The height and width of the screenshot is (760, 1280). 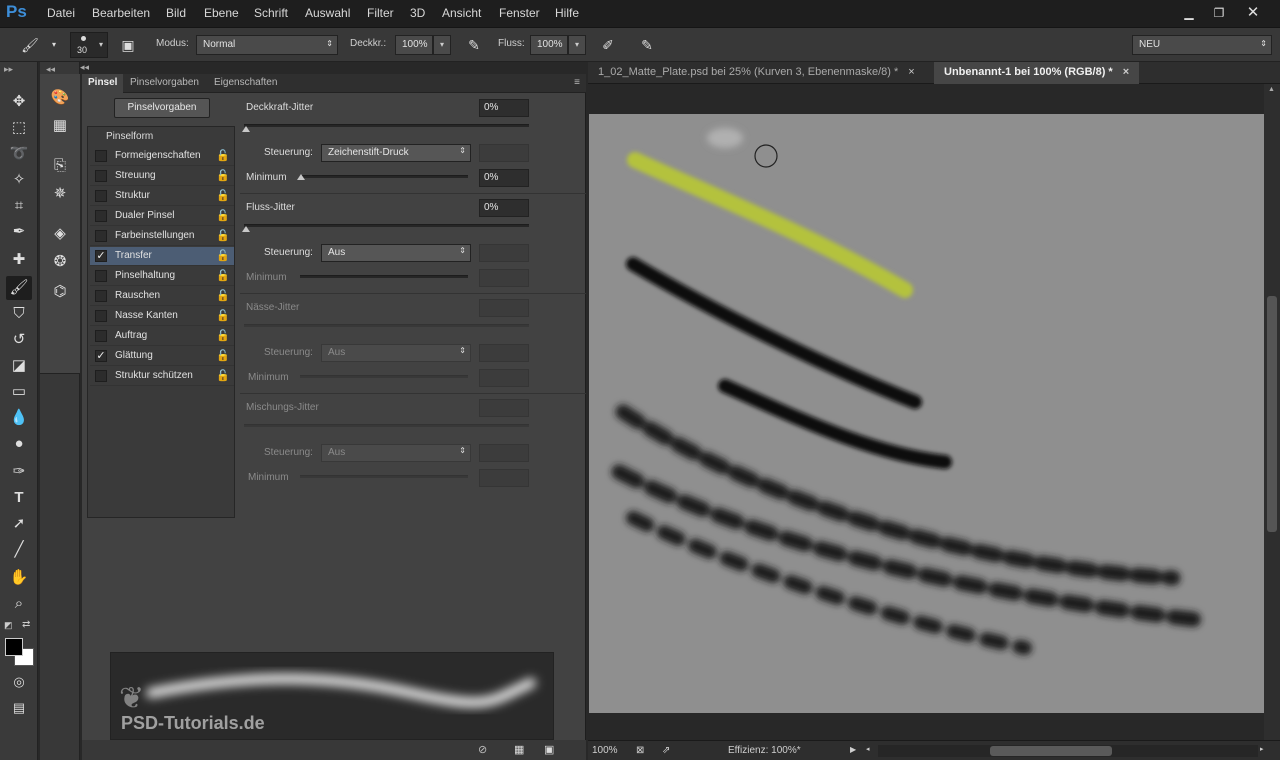 What do you see at coordinates (519, 13) in the screenshot?
I see `menu-fenster: Fenster` at bounding box center [519, 13].